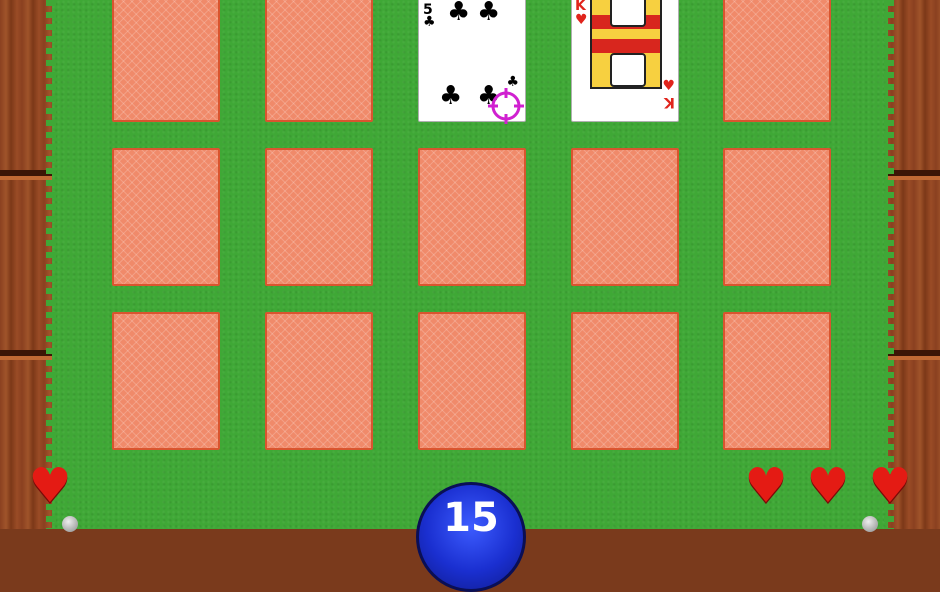  What do you see at coordinates (626, 44) in the screenshot?
I see `king-illustration` at bounding box center [626, 44].